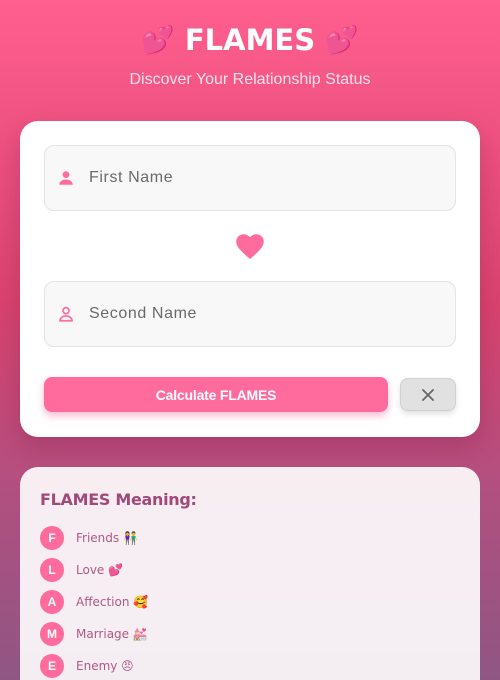 This screenshot has height=680, width=500. Describe the element at coordinates (52, 634) in the screenshot. I see `letter-badge: M` at that location.